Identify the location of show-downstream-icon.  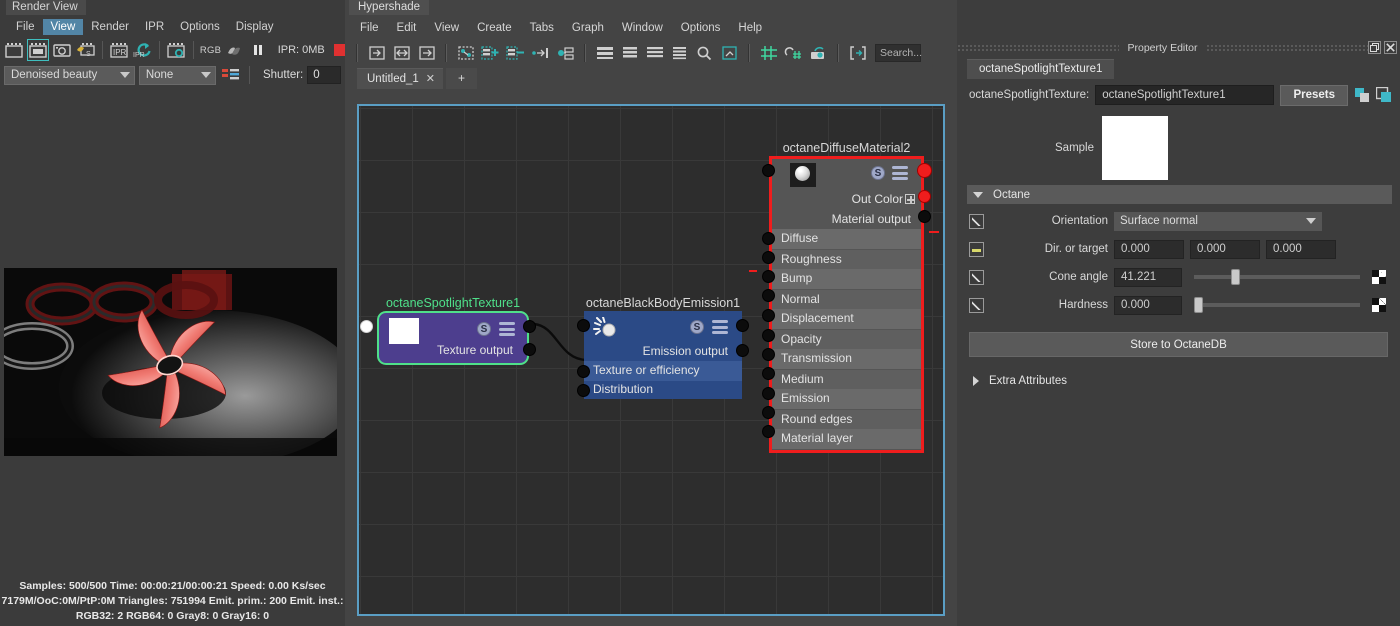
(565, 53).